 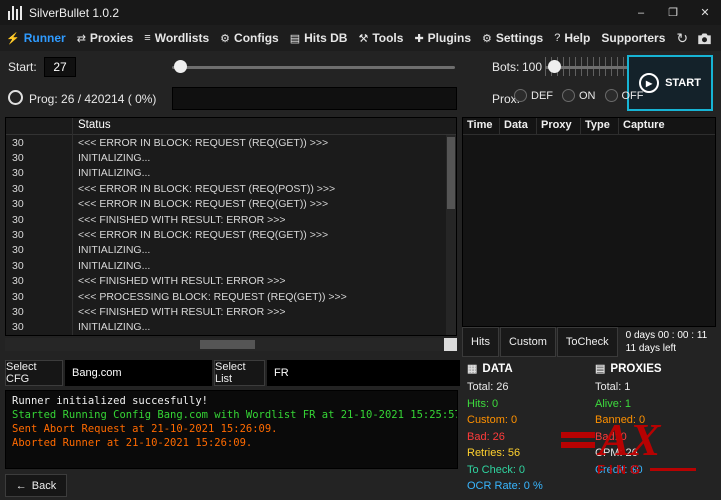 What do you see at coordinates (589, 222) in the screenshot?
I see `hits-table: Time Data Proxy Type Capture` at bounding box center [589, 222].